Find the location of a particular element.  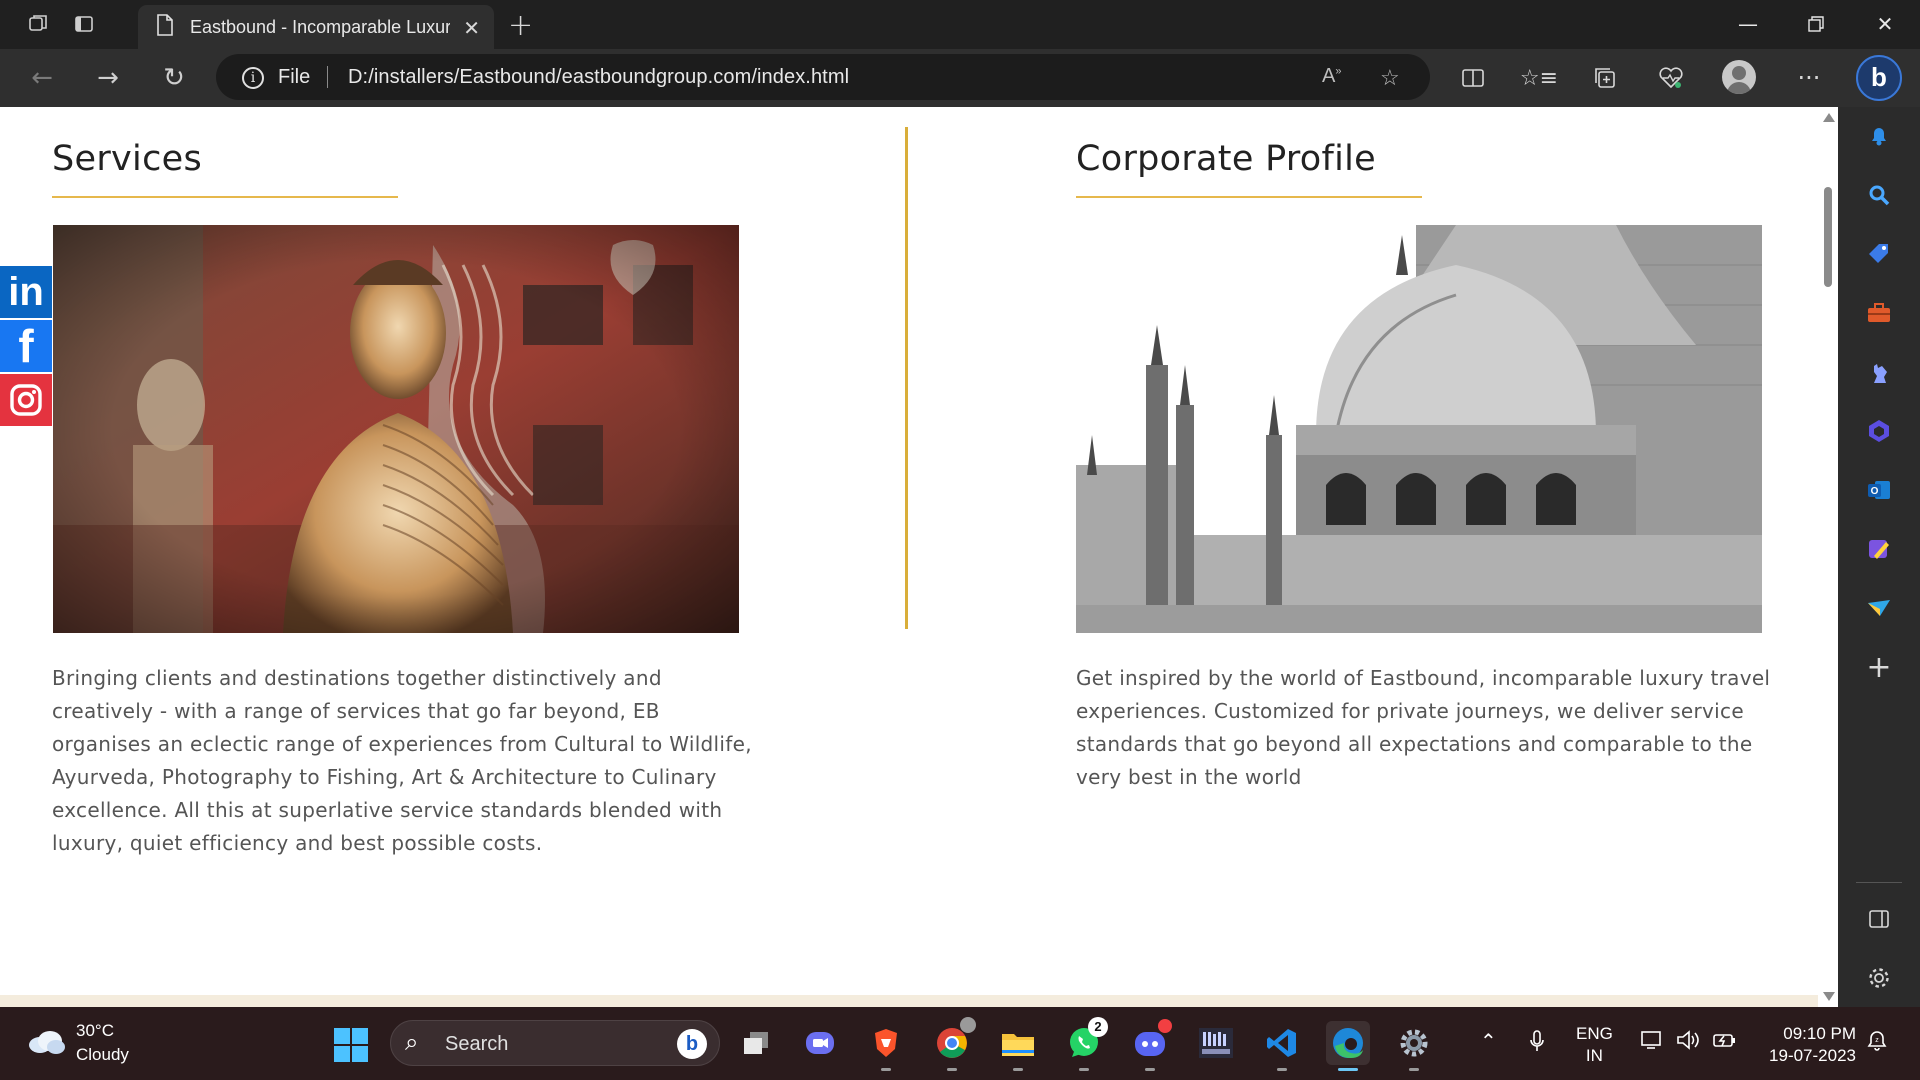

language-label: ENG is located at coordinates (1594, 1033).